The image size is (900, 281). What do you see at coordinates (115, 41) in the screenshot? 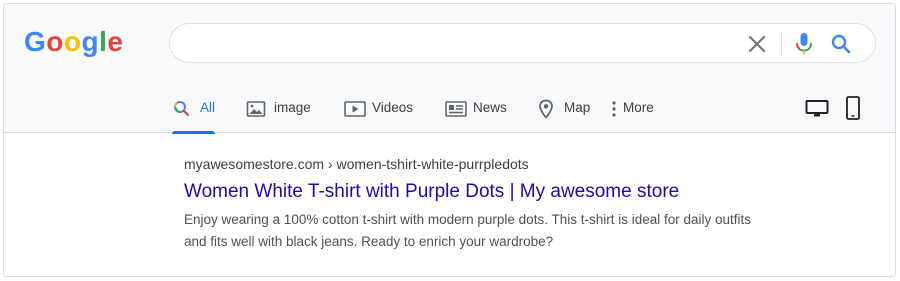
I see `logo-letter: e` at bounding box center [115, 41].